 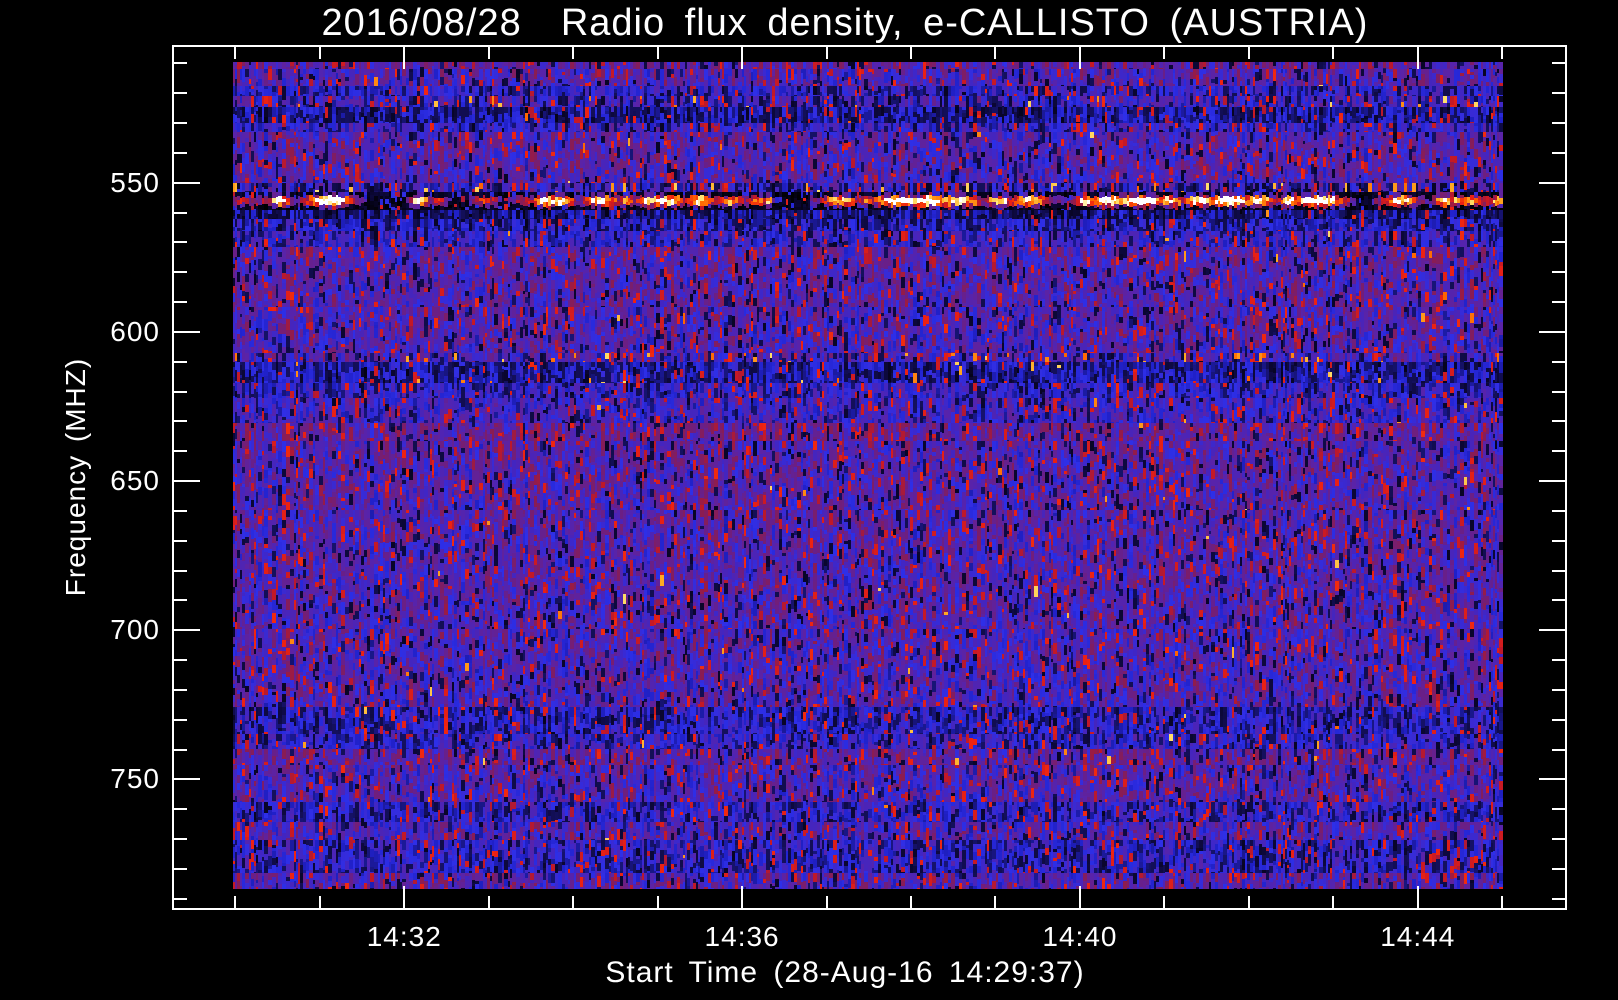 What do you see at coordinates (404, 936) in the screenshot?
I see `x-tick-label: 14:32` at bounding box center [404, 936].